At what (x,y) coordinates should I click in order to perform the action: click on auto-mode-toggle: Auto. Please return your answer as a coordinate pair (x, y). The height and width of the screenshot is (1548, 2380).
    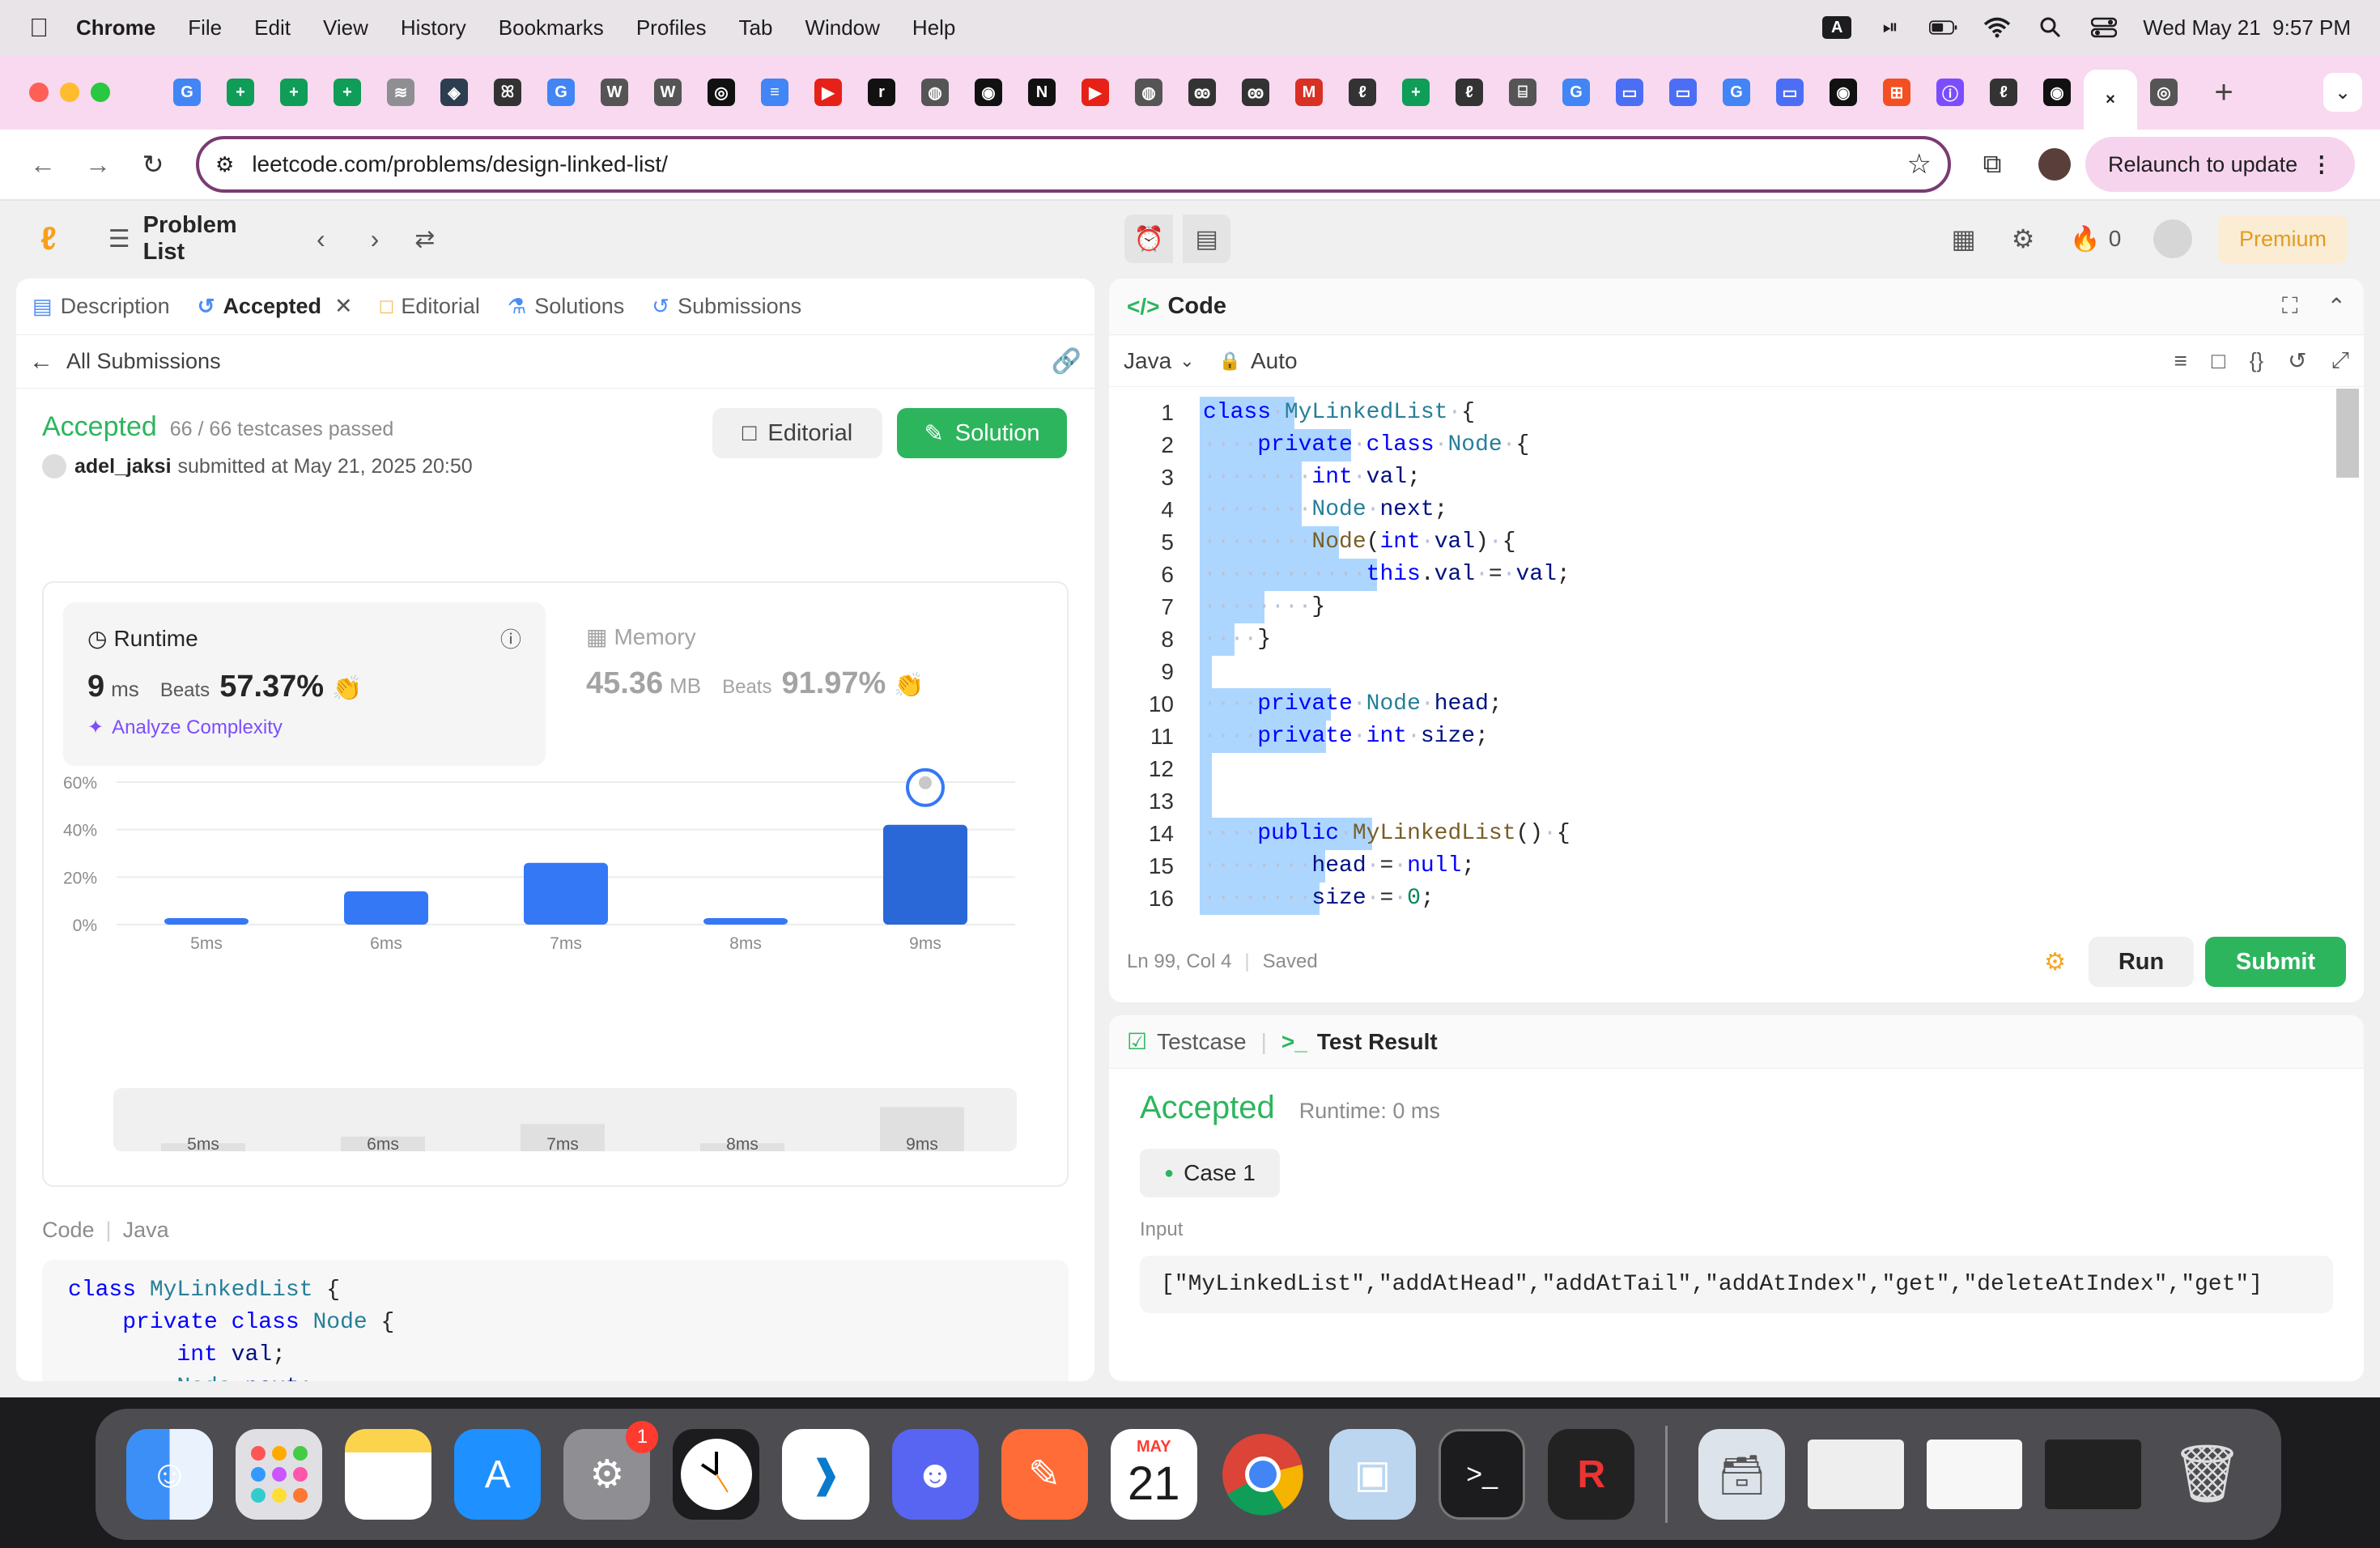
    Looking at the image, I should click on (1274, 361).